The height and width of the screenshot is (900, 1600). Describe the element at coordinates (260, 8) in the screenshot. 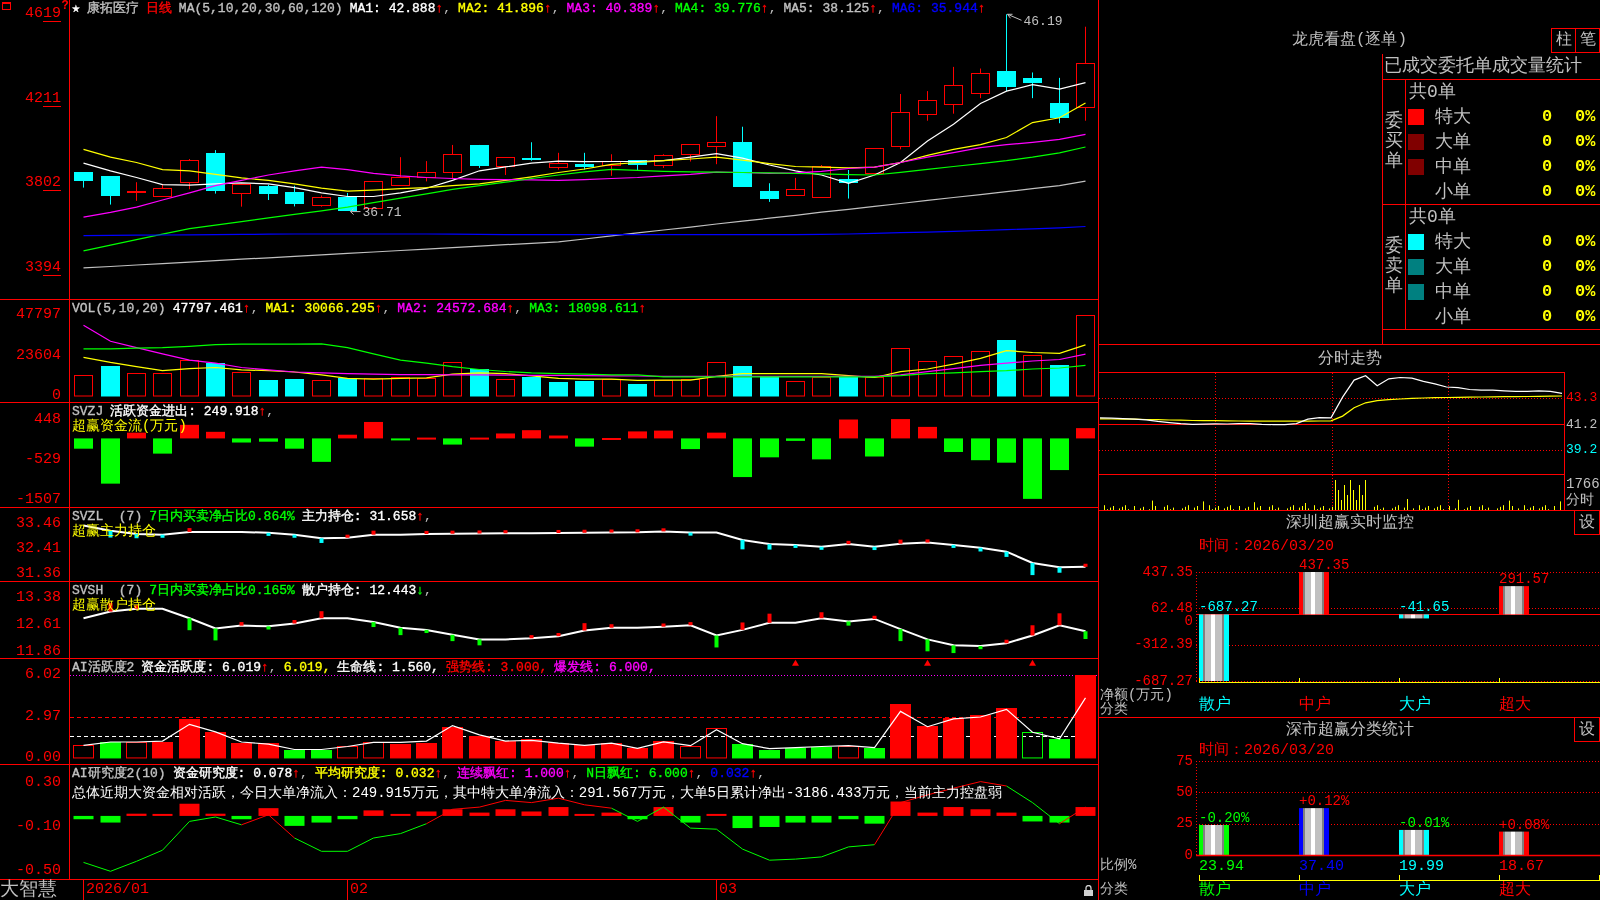

I see `legend-item: MA(5,10,20,30,60,120)` at that location.